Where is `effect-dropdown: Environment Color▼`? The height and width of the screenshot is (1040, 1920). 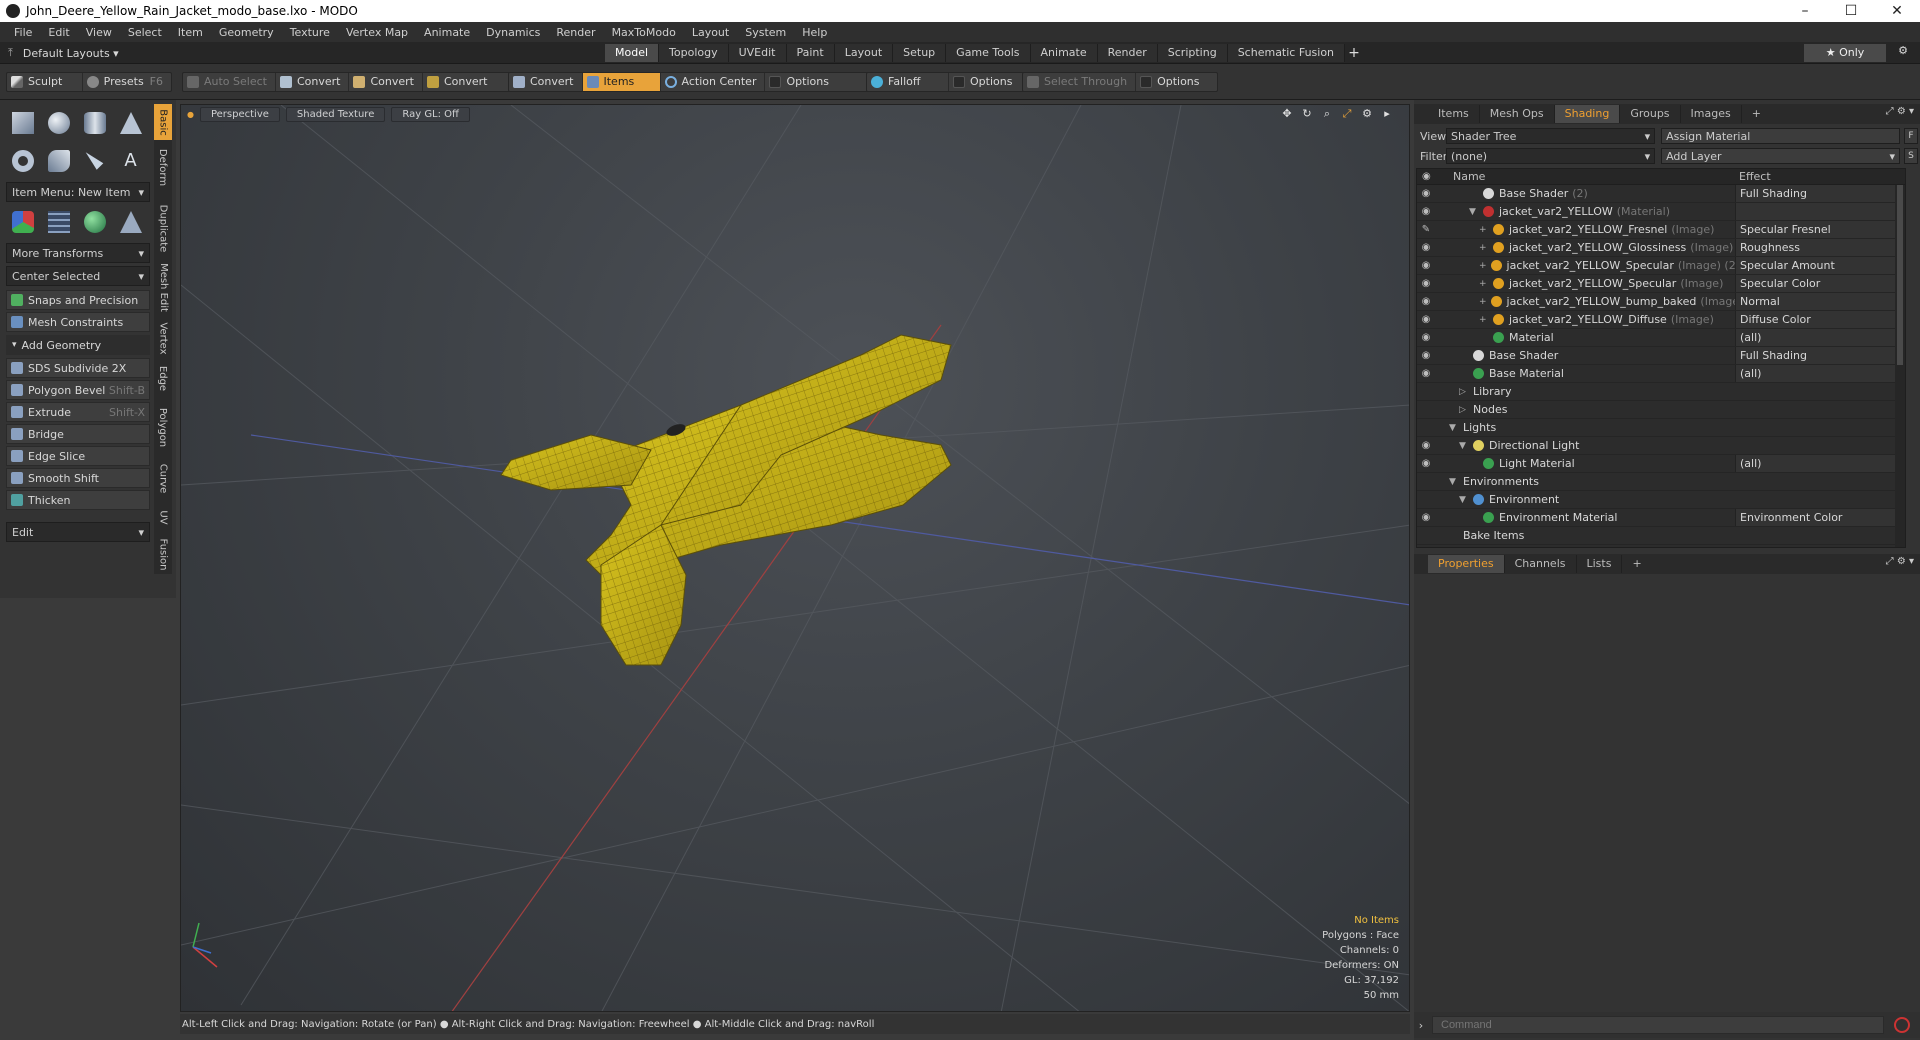
effect-dropdown: Environment Color▼ is located at coordinates (1820, 517).